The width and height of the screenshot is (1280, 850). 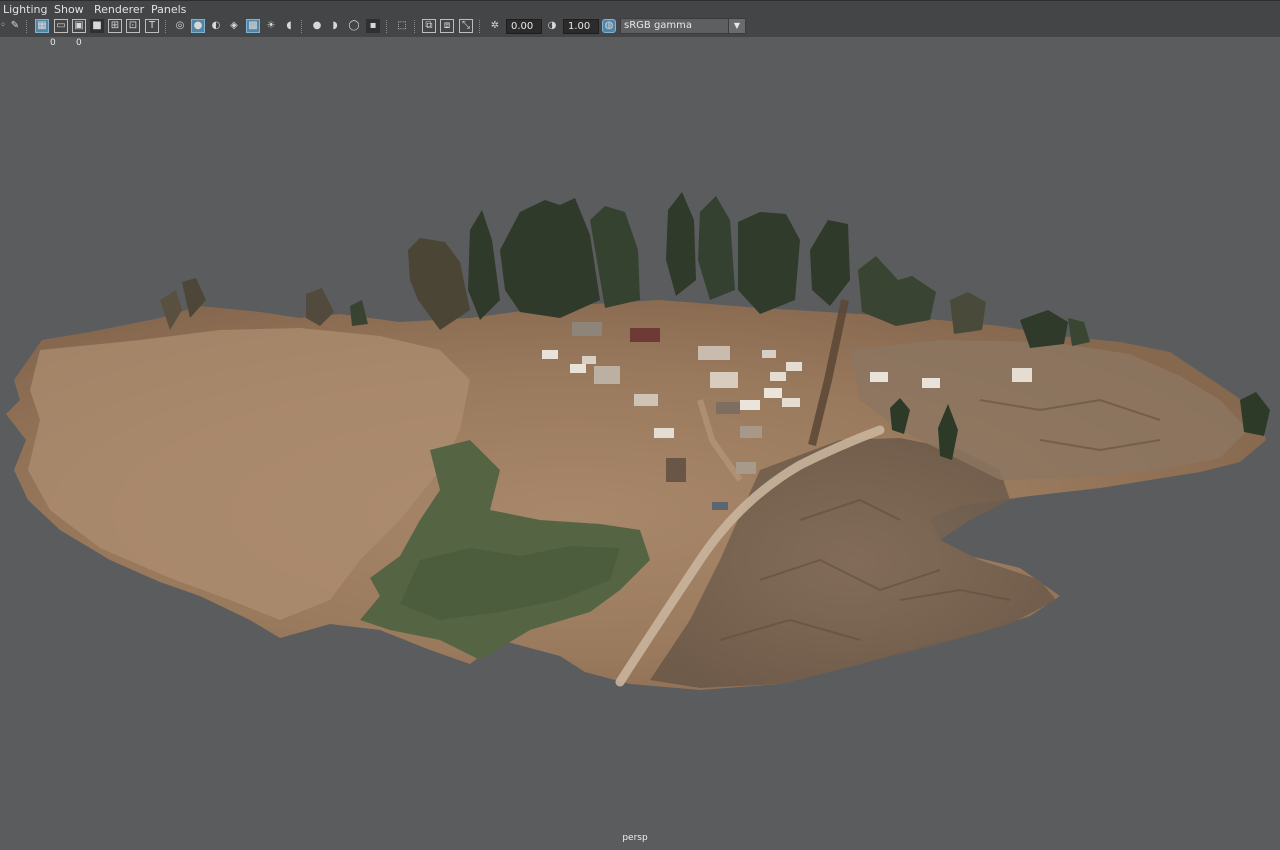 I want to click on anti-aliasing-icon: ◯, so click(x=354, y=26).